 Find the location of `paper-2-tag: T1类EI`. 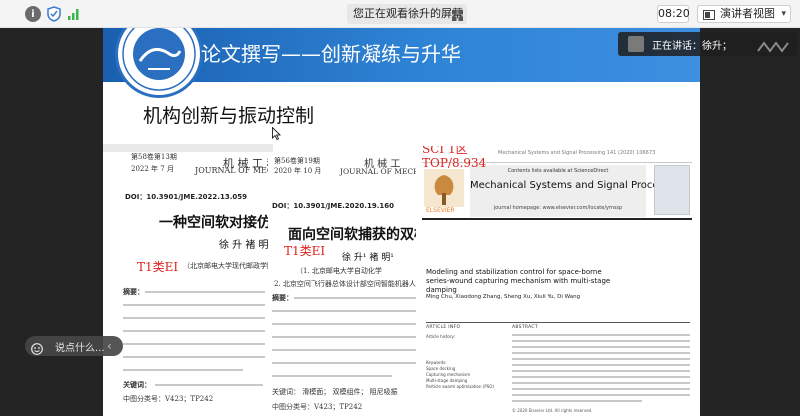

paper-2-tag: T1类EI is located at coordinates (305, 251).